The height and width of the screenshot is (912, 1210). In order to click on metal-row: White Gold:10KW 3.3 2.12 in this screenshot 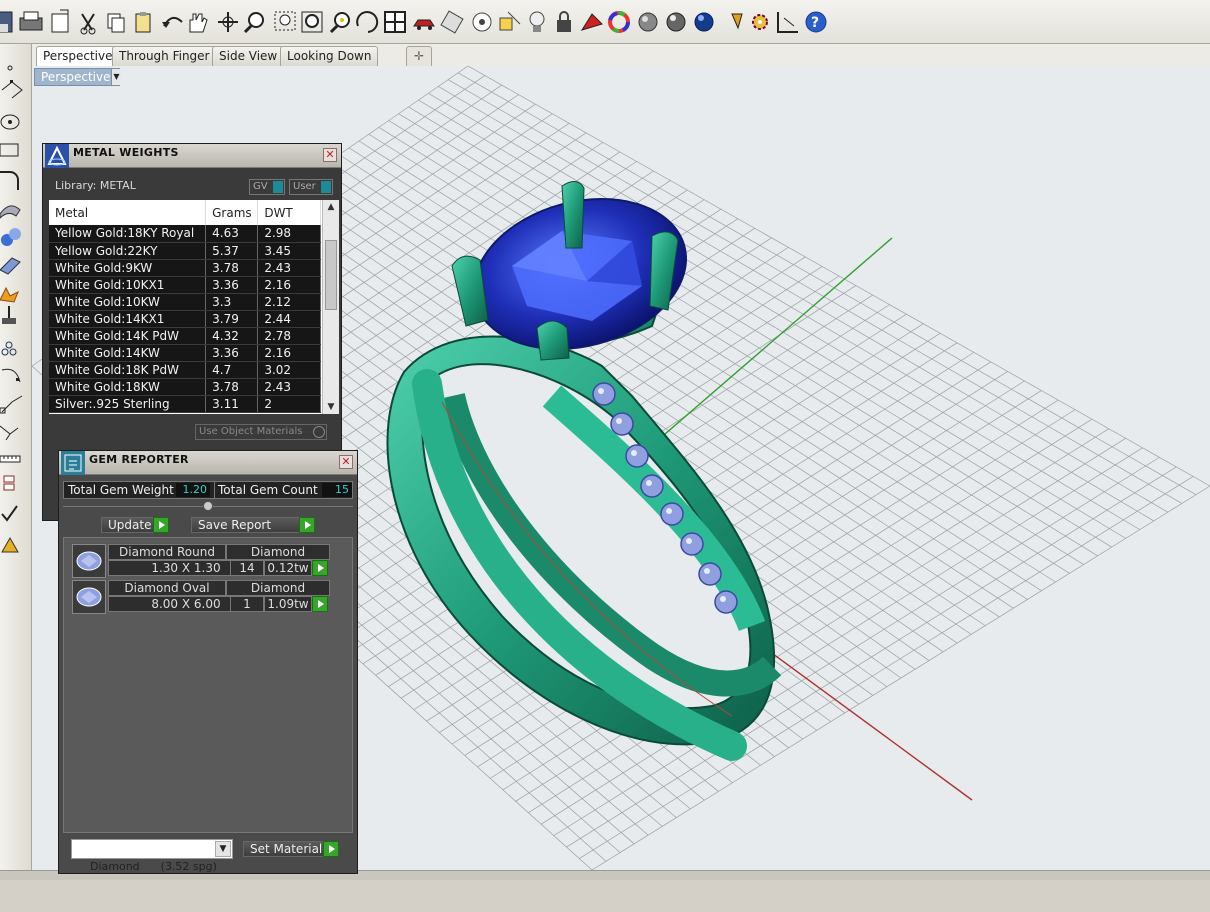, I will do `click(185, 302)`.